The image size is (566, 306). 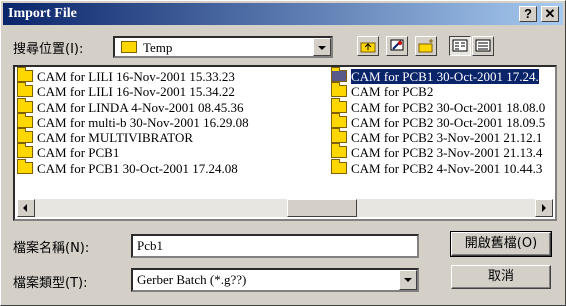 I want to click on look-in-dropdown: Temp, so click(x=223, y=47).